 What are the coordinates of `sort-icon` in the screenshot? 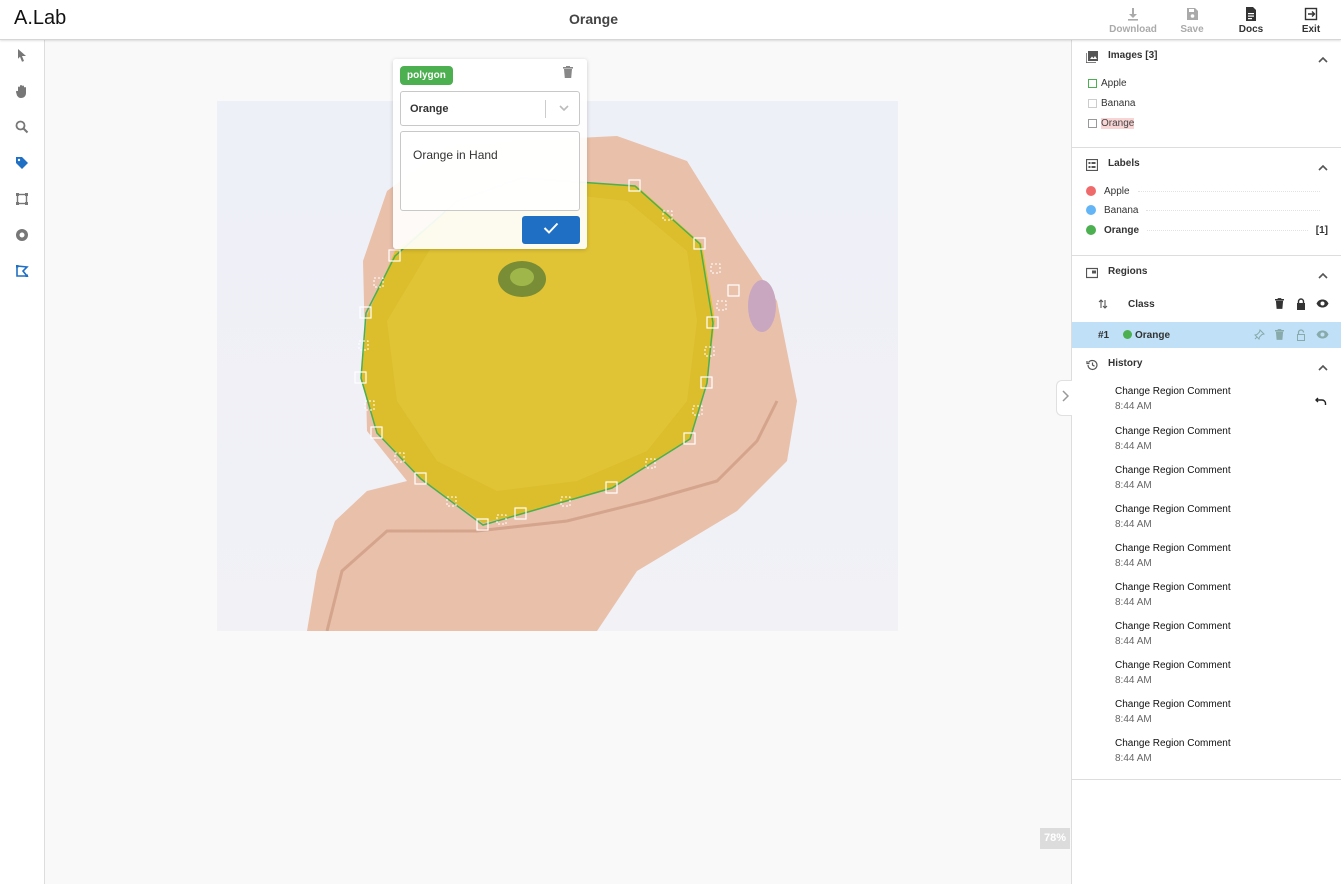 It's located at (1103, 305).